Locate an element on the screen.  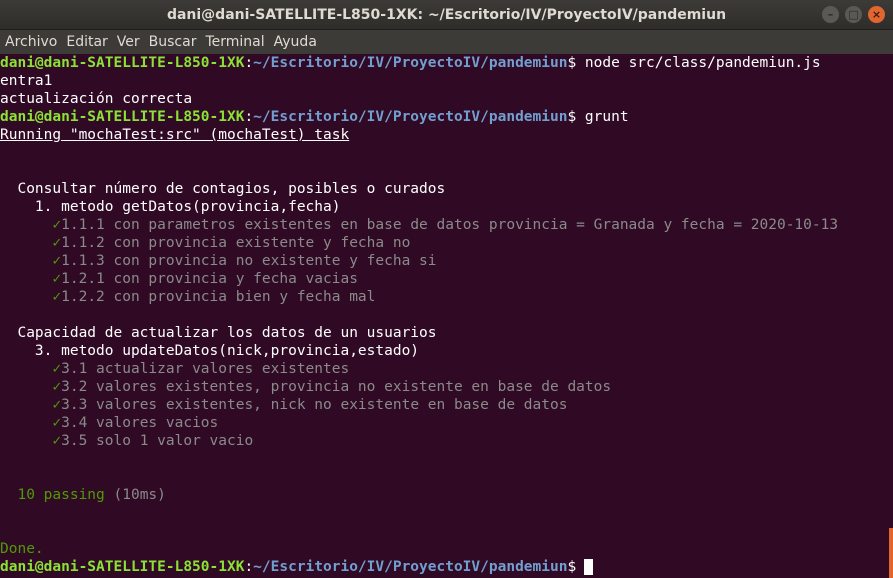
test-name: 3.5 solo 1 valor vacio is located at coordinates (157, 441).